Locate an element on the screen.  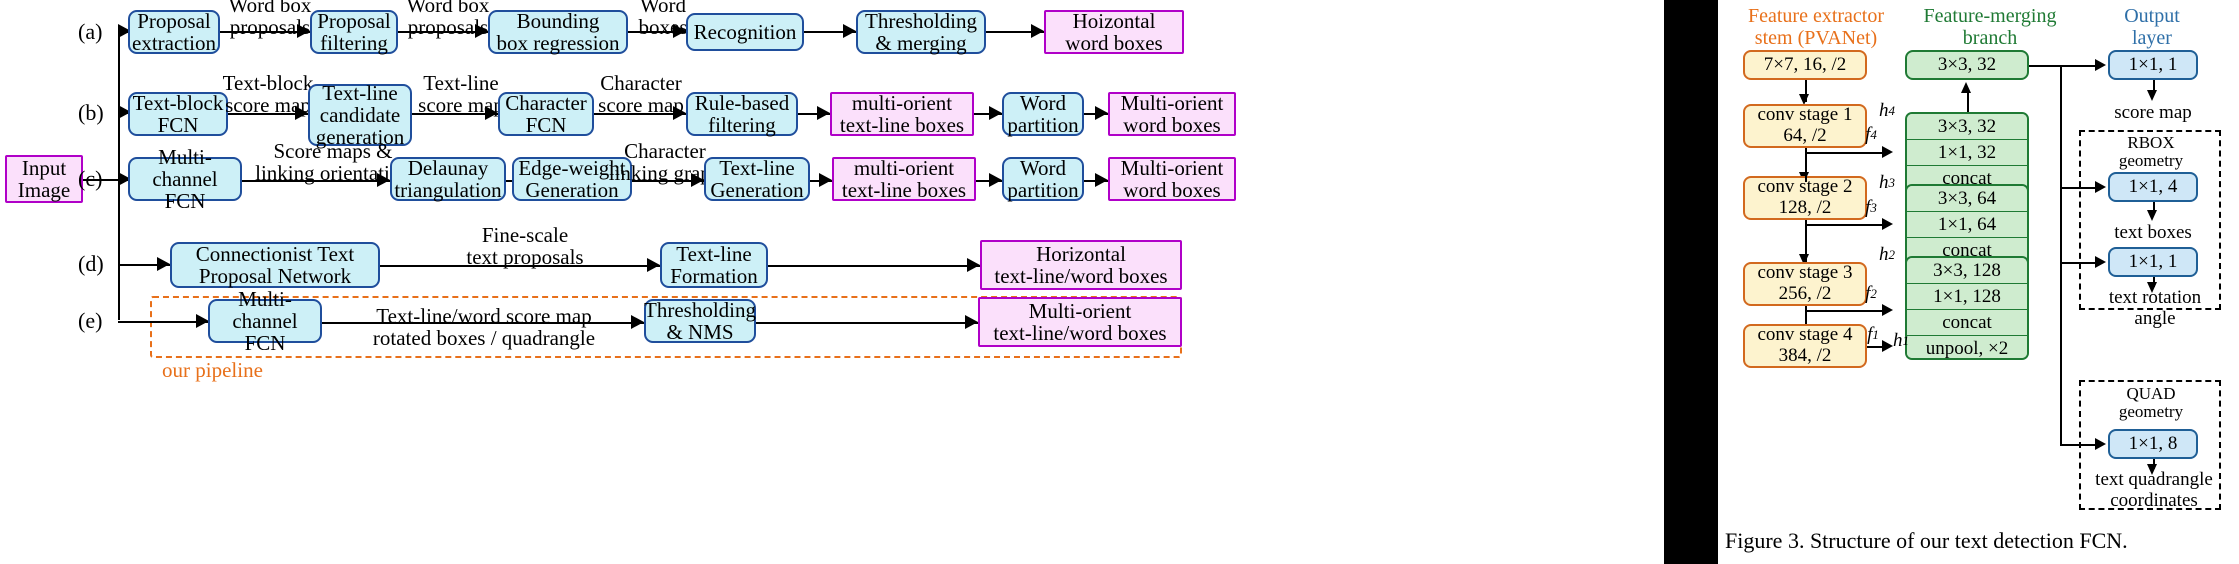
node-character-fcn: Character FCN is located at coordinates (546, 114).